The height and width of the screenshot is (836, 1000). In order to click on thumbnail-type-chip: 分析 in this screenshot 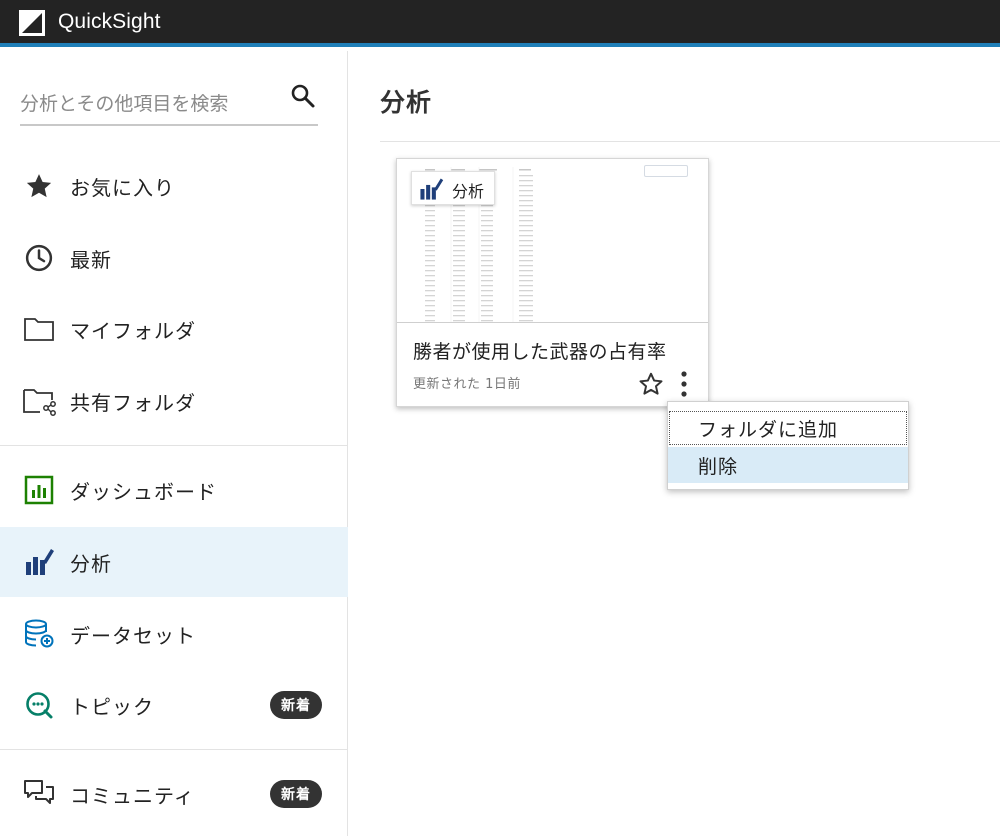, I will do `click(453, 188)`.